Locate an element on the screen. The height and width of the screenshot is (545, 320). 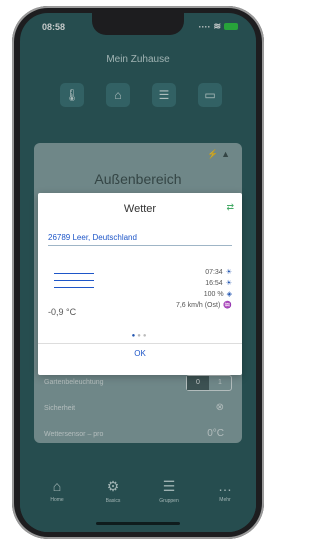
temperature-value: -0,9 °C is located at coordinates (62, 312).